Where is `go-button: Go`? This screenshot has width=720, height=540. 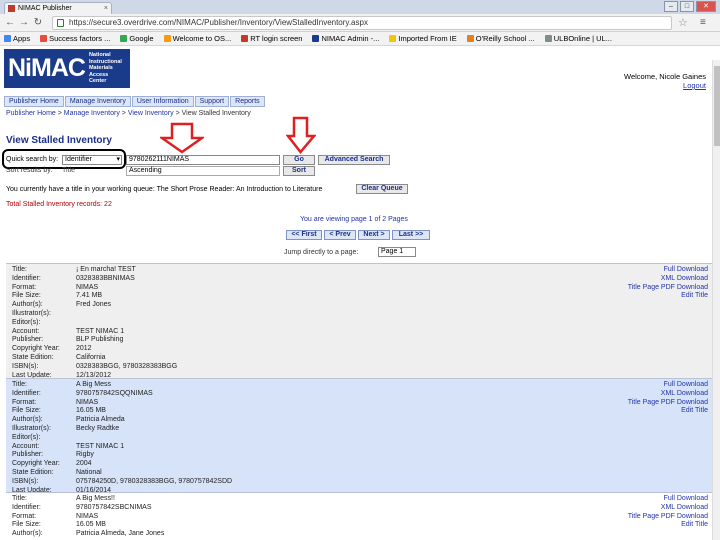 go-button: Go is located at coordinates (299, 160).